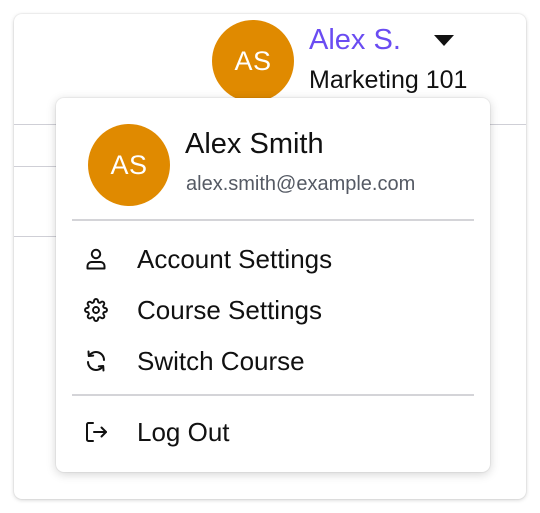 The image size is (540, 513). I want to click on menu-item-label: Log Out, so click(183, 431).